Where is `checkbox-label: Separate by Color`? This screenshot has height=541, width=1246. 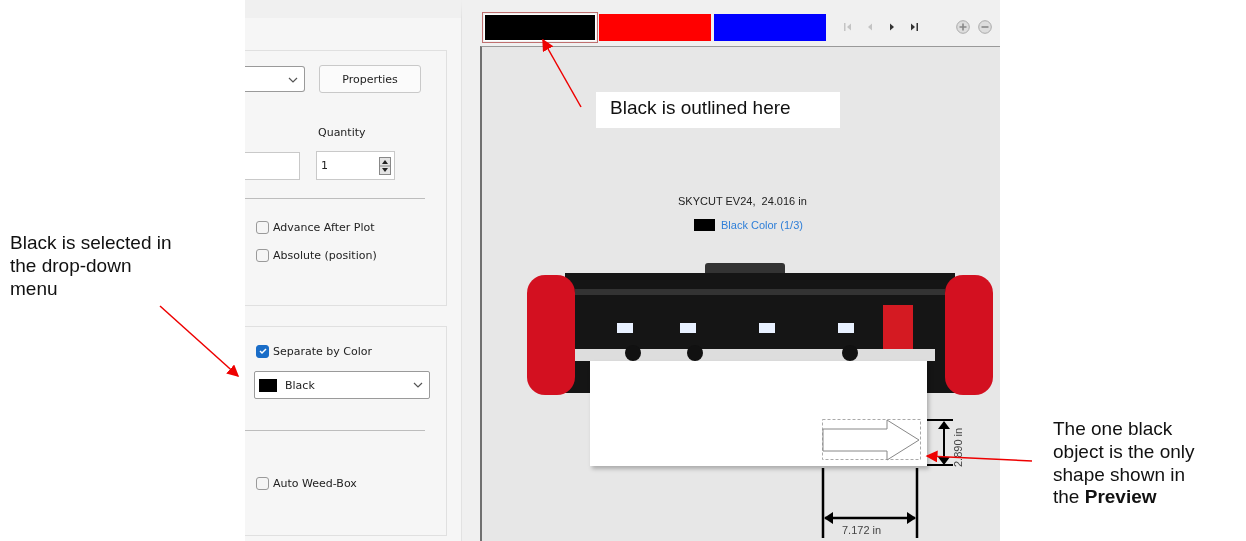
checkbox-label: Separate by Color is located at coordinates (323, 351).